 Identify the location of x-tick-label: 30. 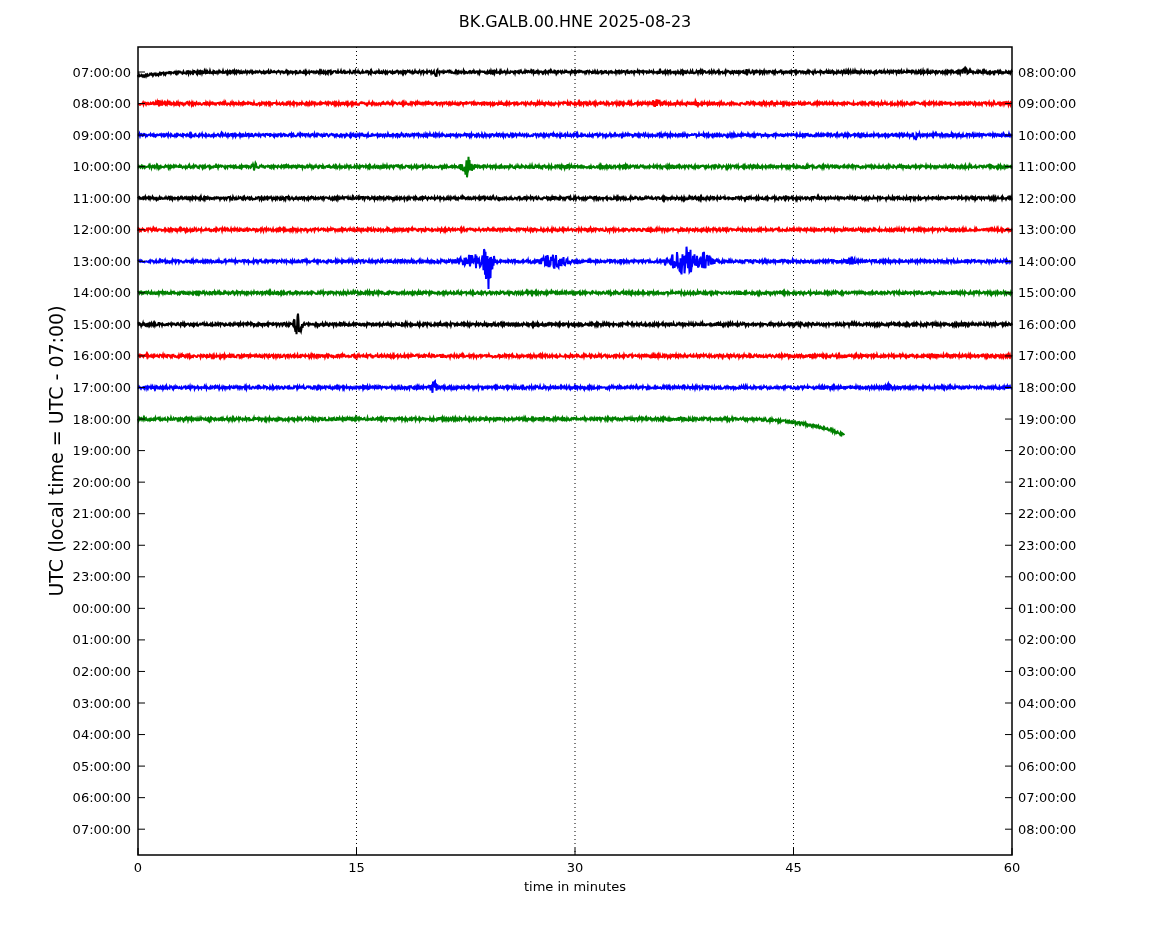
(575, 867).